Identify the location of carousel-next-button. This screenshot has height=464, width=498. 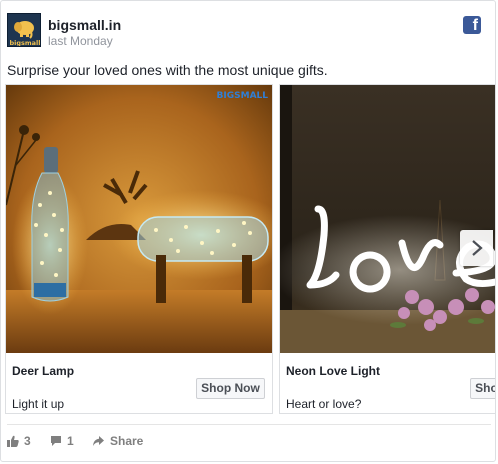
(476, 248).